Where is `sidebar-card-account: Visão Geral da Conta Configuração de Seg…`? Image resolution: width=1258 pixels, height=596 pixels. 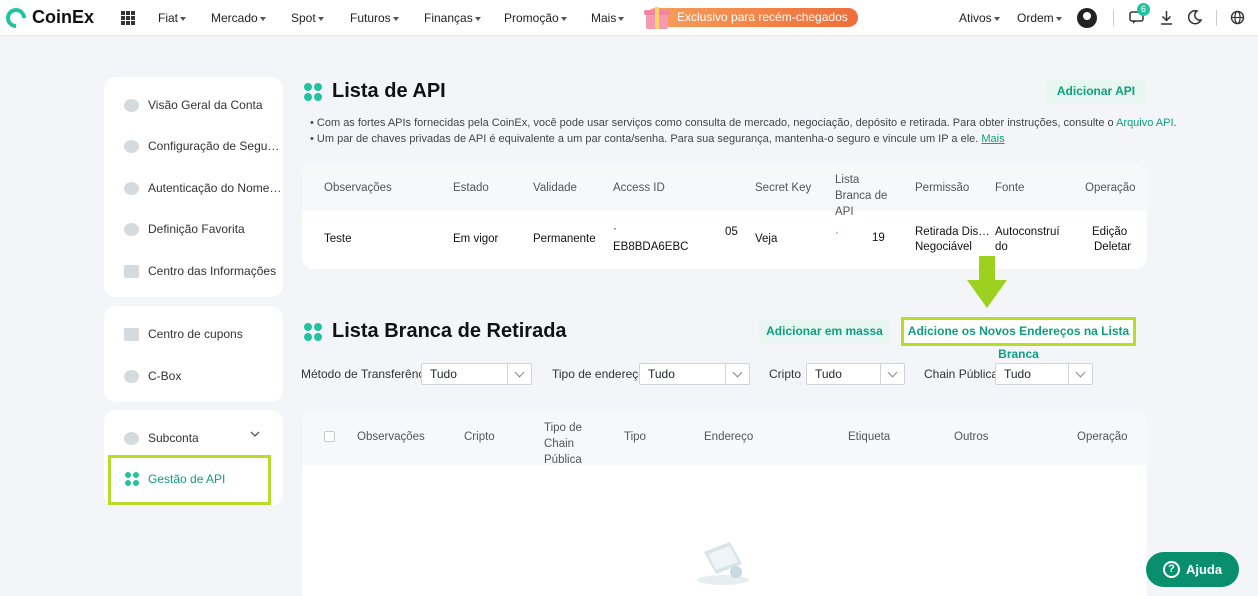
sidebar-card-account: Visão Geral da Conta Configuração de Seg… is located at coordinates (193, 187).